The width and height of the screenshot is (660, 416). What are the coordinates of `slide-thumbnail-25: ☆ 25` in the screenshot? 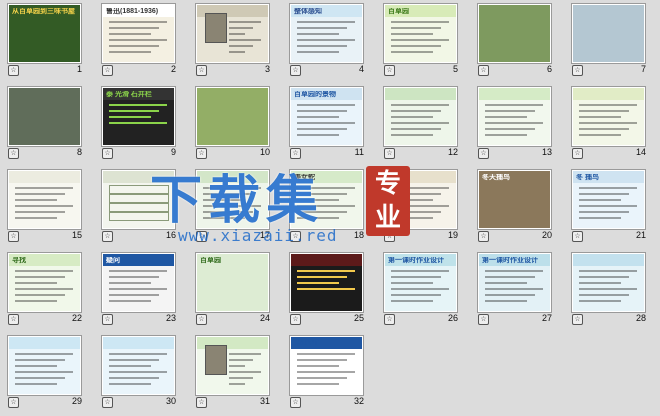 It's located at (329, 292).